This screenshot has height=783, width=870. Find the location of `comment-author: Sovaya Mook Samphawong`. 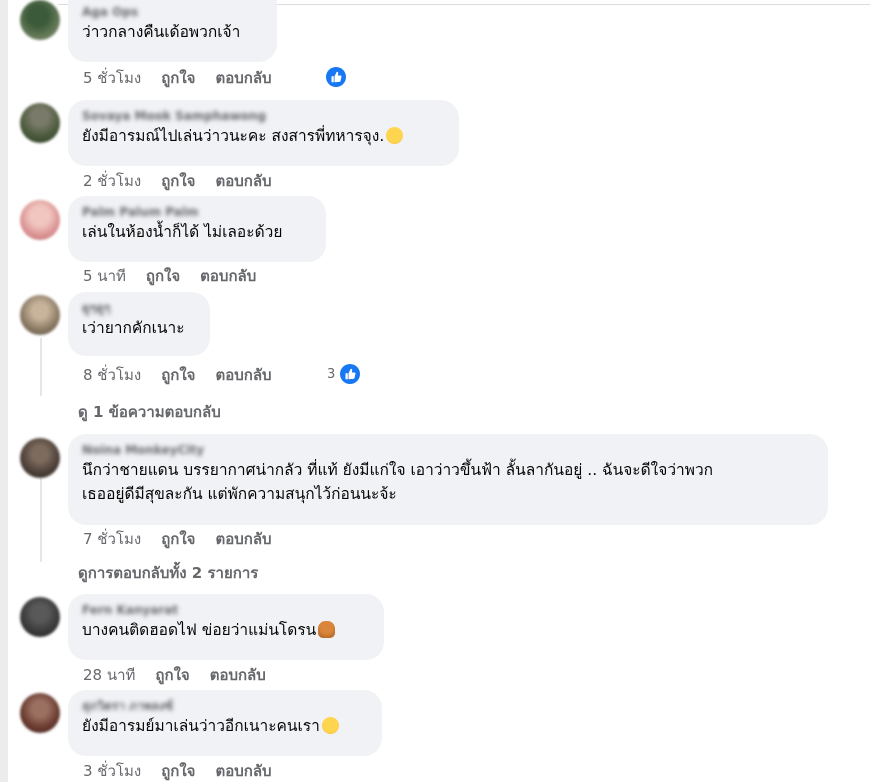

comment-author: Sovaya Mook Samphawong is located at coordinates (263, 116).